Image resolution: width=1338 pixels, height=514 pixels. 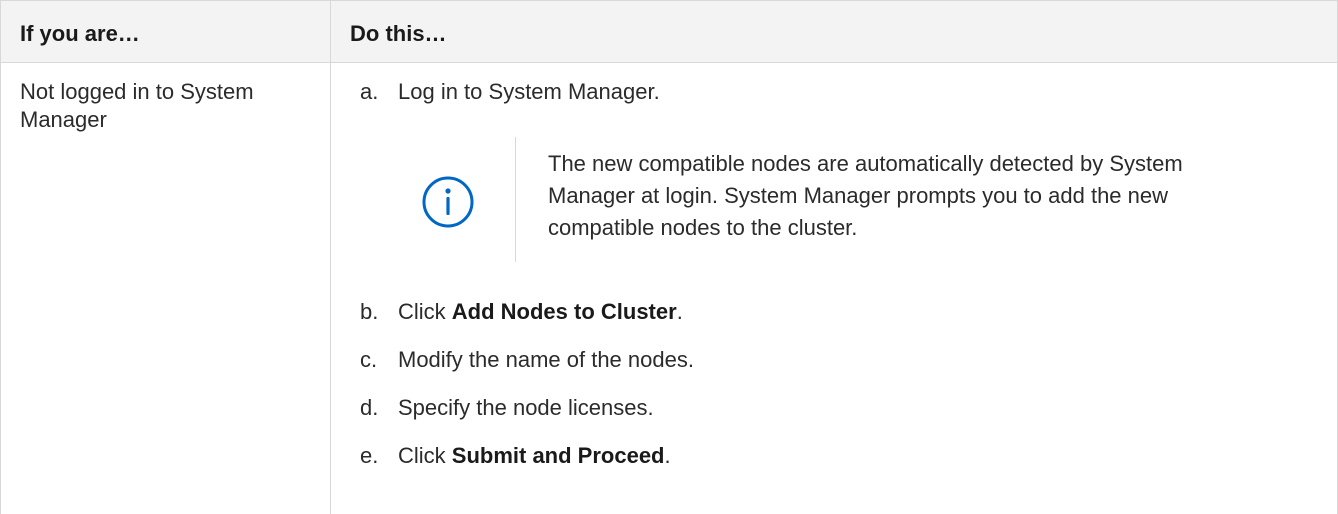 What do you see at coordinates (558, 455) in the screenshot?
I see `step-e-bold: Submit and Proceed` at bounding box center [558, 455].